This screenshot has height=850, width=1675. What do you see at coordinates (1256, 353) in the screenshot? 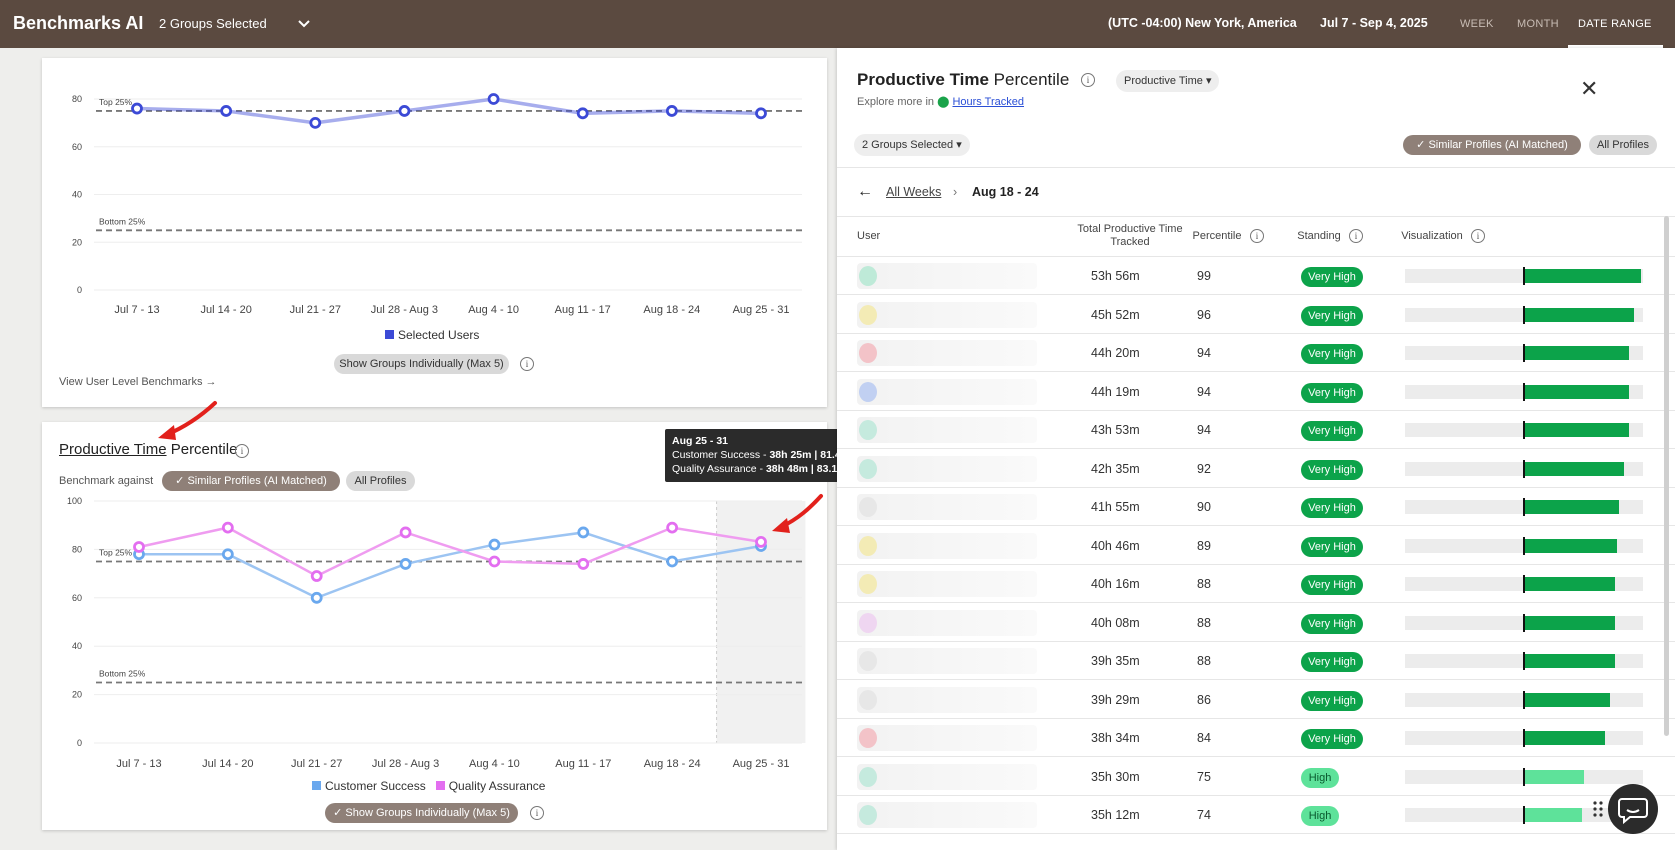
I see `table-row: 44h 20m 94 Very High` at bounding box center [1256, 353].